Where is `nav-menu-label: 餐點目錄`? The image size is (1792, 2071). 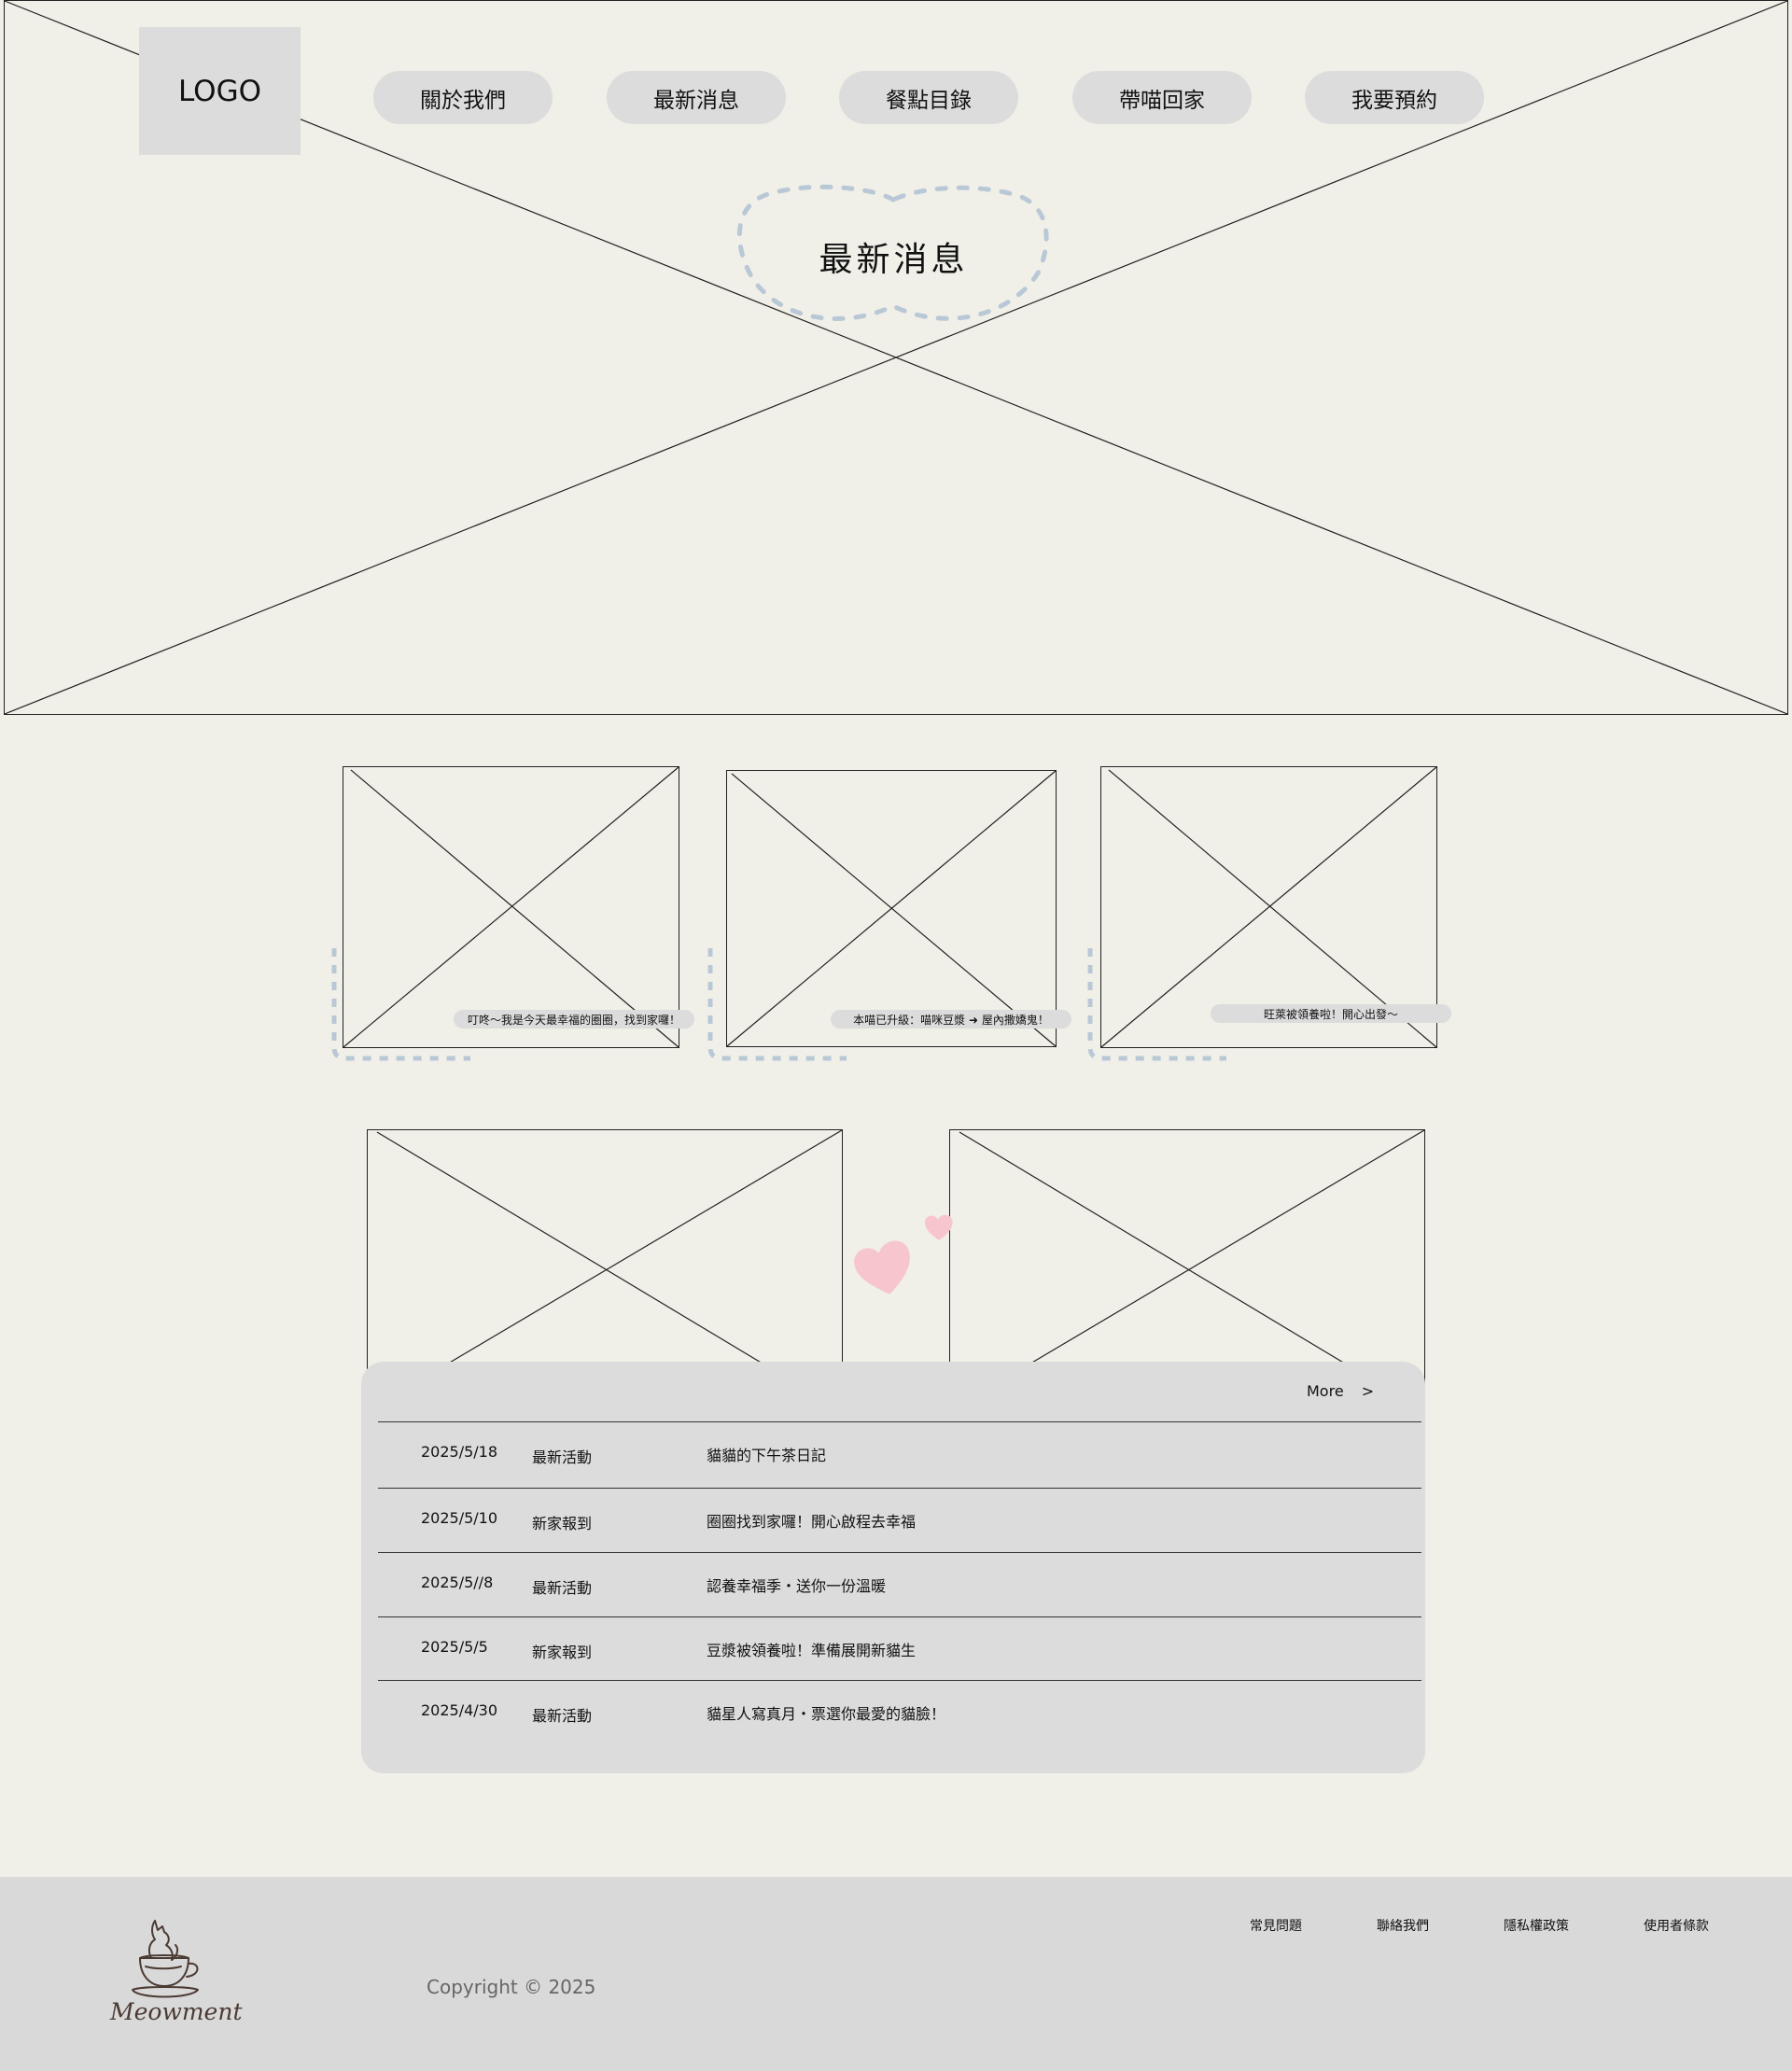 nav-menu-label: 餐點目錄 is located at coordinates (929, 100).